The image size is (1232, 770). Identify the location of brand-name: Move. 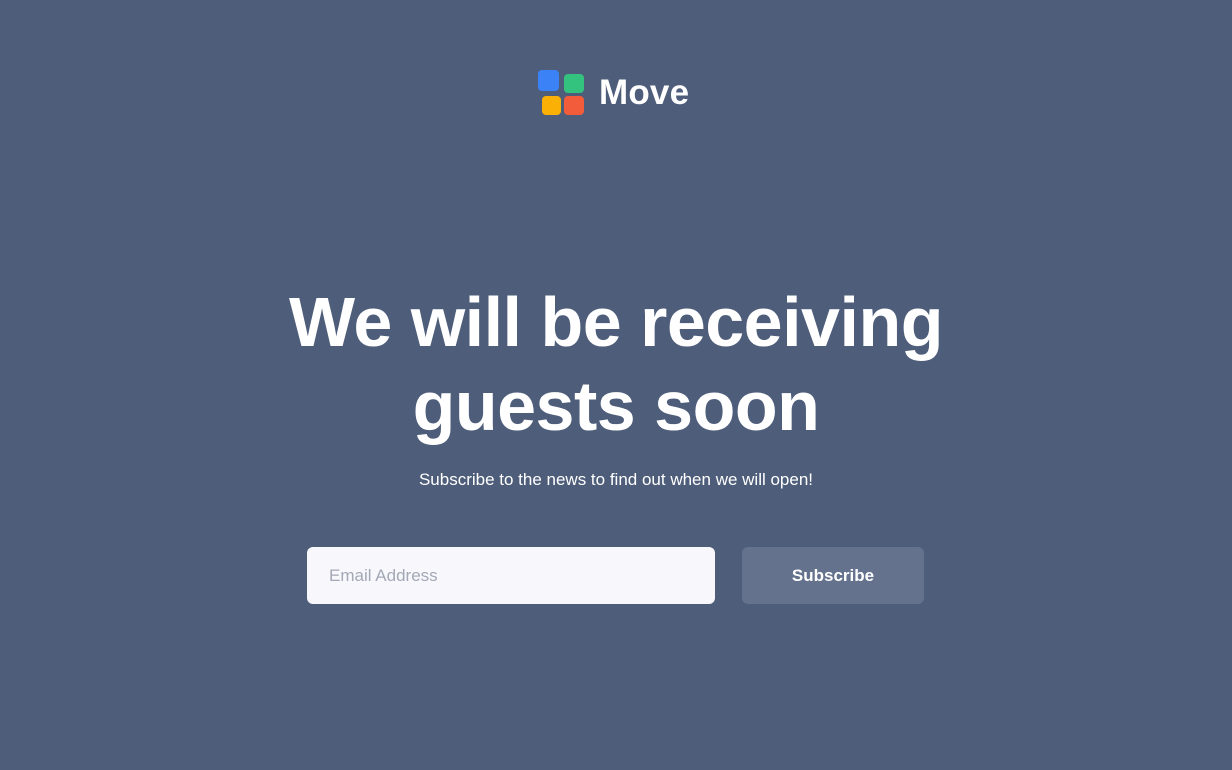
(644, 92).